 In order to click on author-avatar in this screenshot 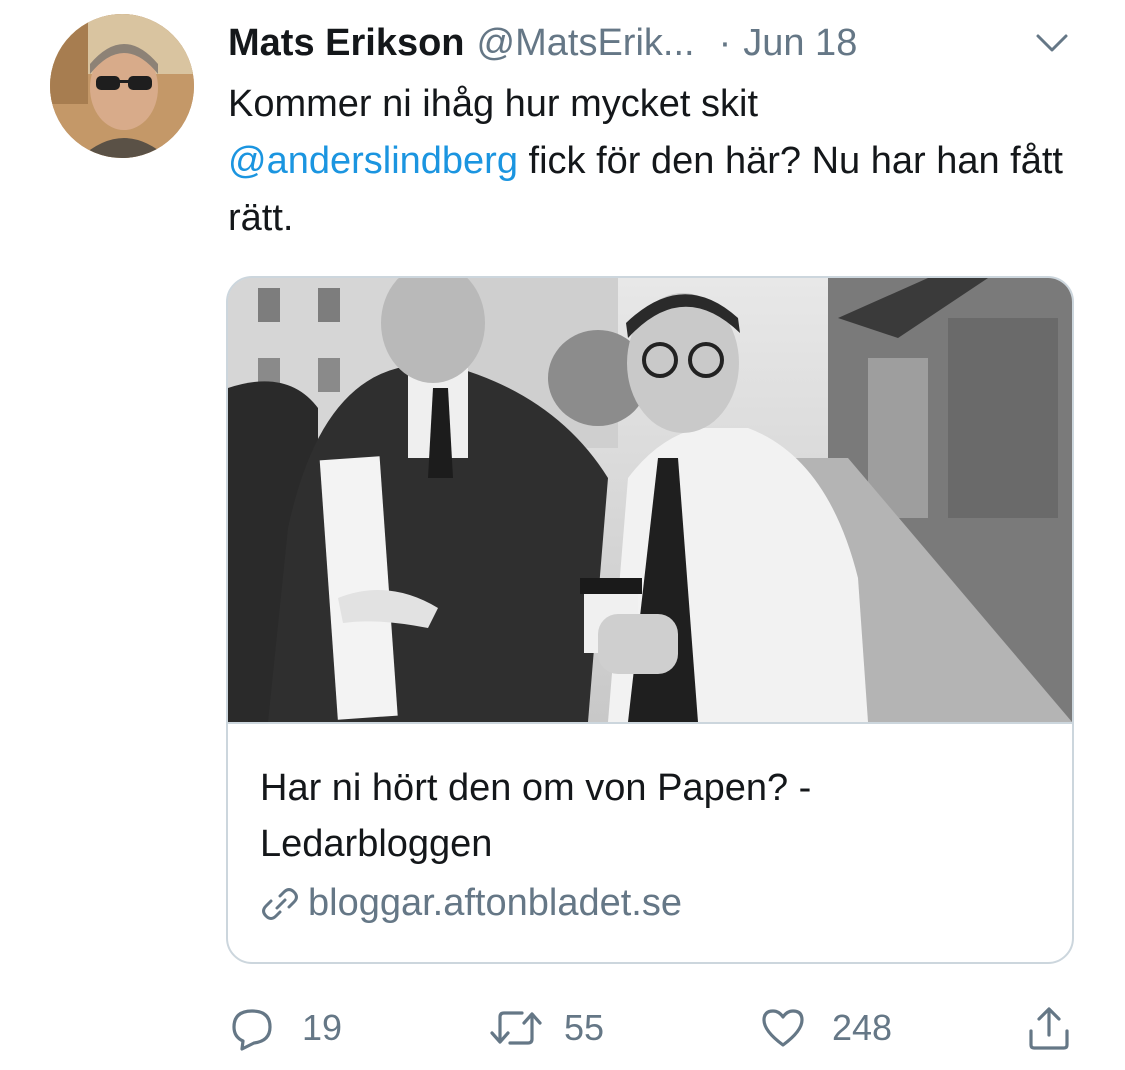, I will do `click(122, 86)`.